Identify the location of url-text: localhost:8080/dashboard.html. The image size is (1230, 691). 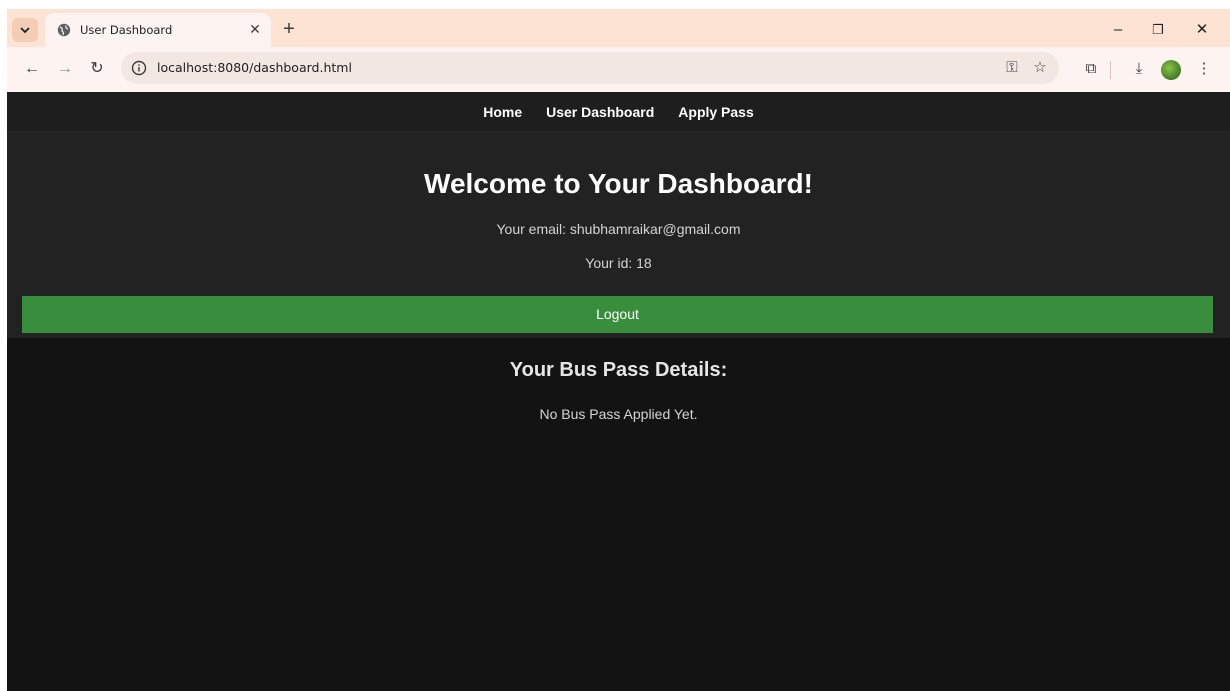
(254, 67).